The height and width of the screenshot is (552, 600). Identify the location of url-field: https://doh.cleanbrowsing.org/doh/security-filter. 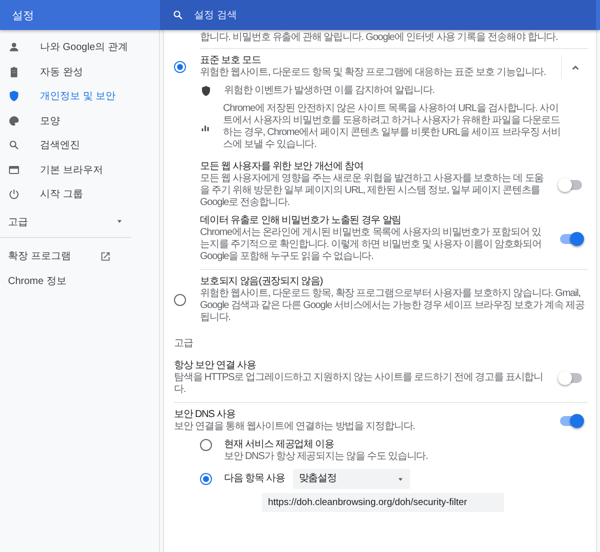
(383, 502).